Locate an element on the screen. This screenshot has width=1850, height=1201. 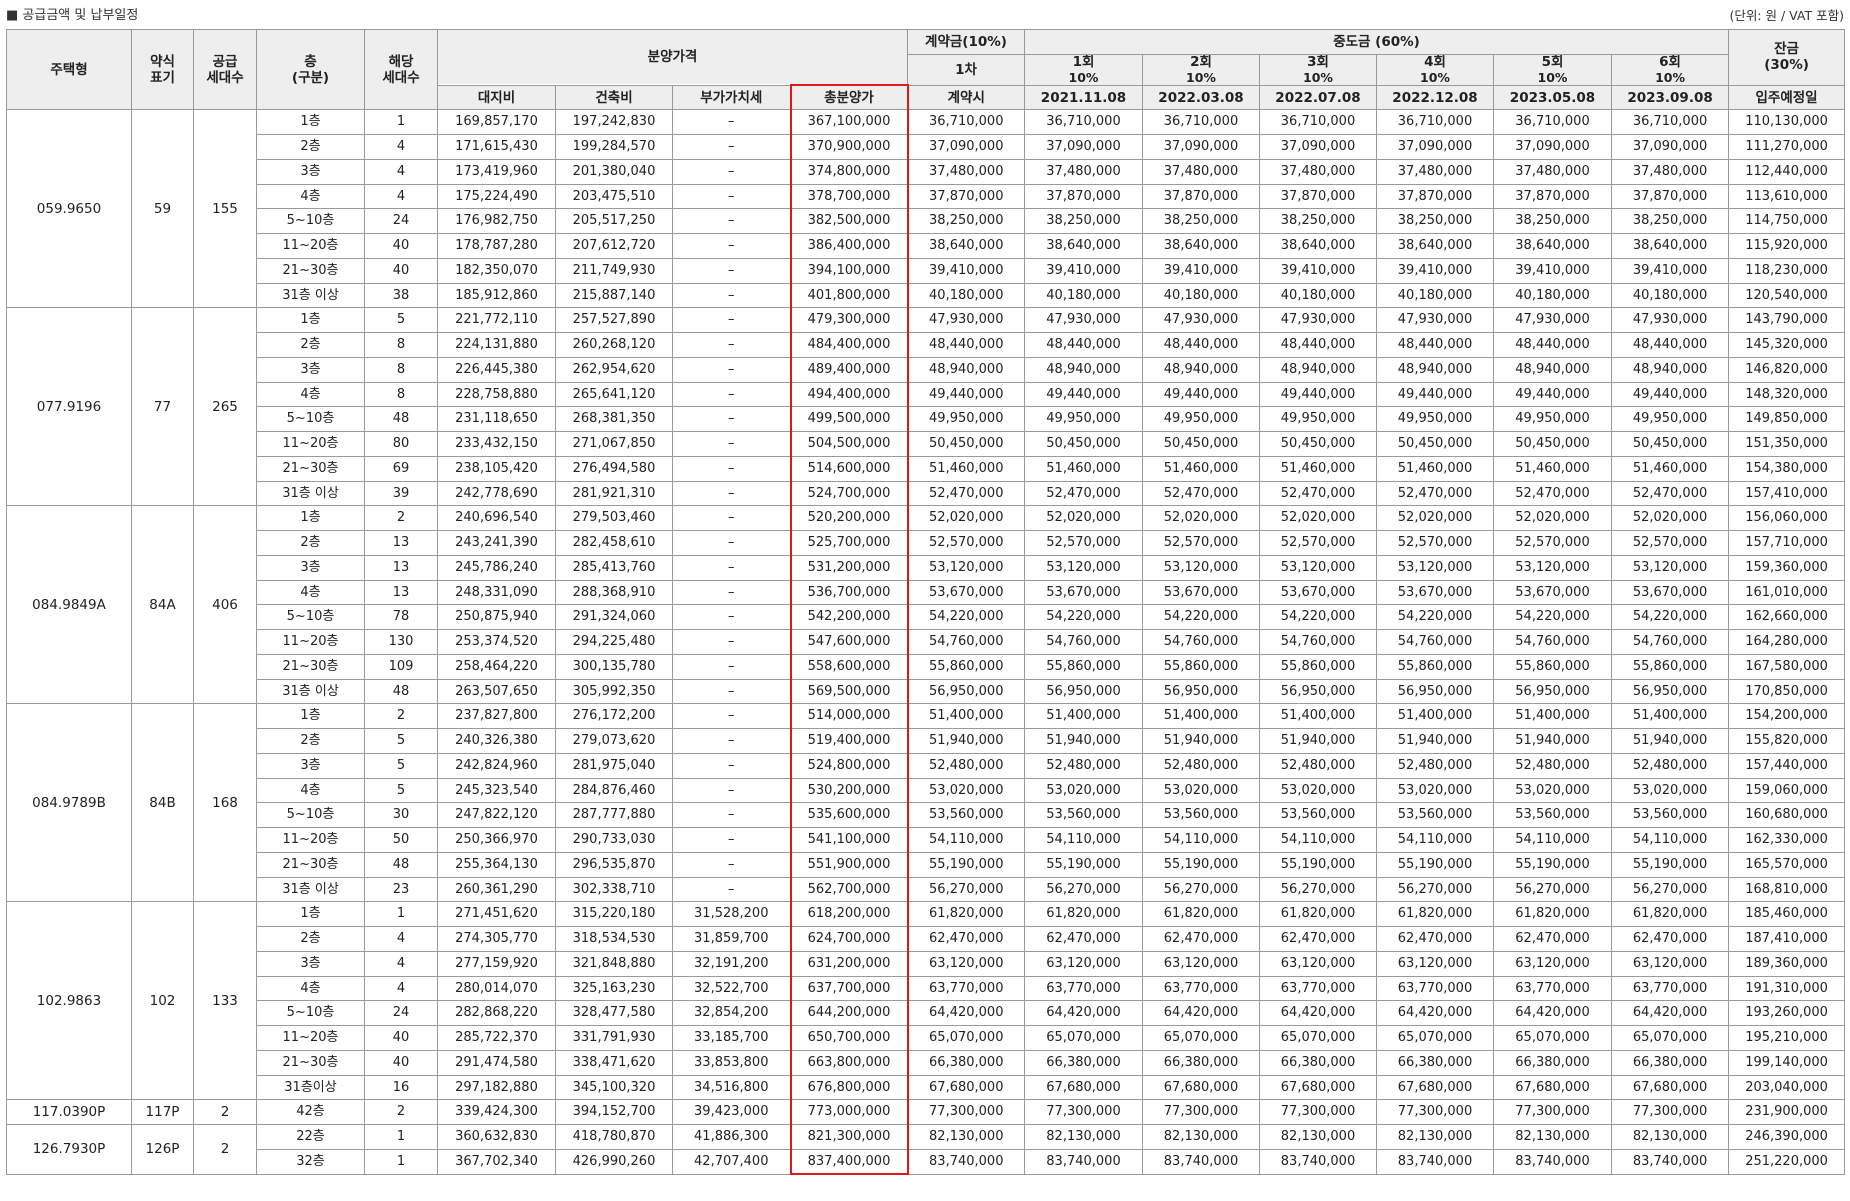
building-cell: 302,338,710 is located at coordinates (614, 889).